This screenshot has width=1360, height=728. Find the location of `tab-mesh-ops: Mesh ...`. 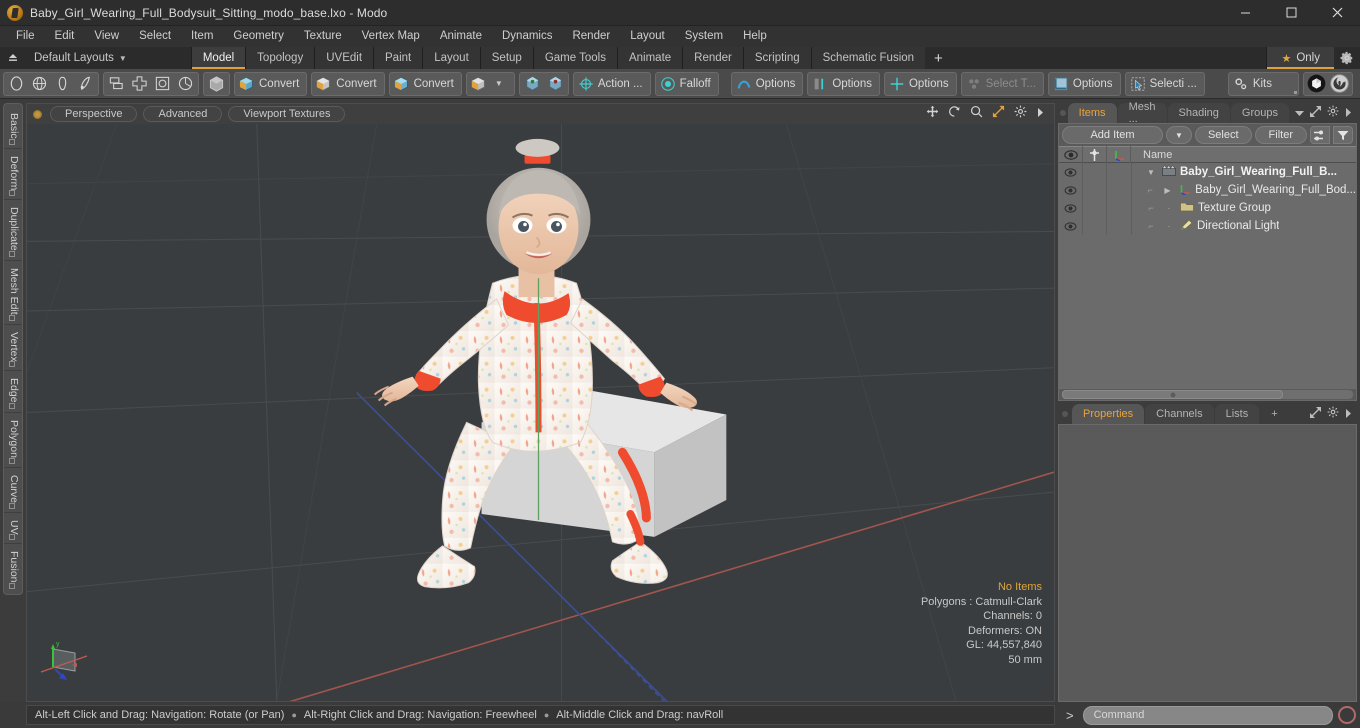

tab-mesh-ops: Mesh ... is located at coordinates (1142, 113).